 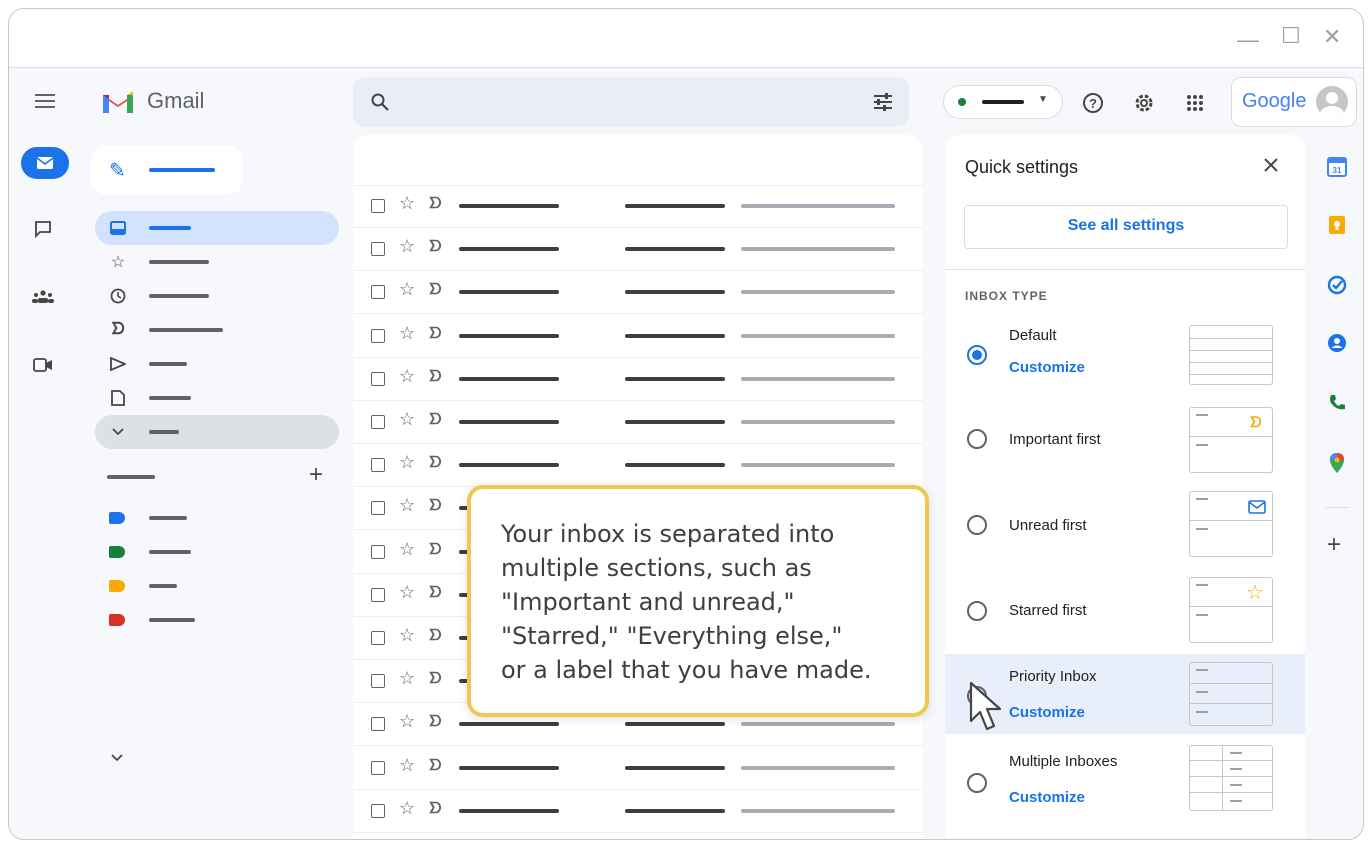 What do you see at coordinates (217, 398) in the screenshot?
I see `nav-drafts` at bounding box center [217, 398].